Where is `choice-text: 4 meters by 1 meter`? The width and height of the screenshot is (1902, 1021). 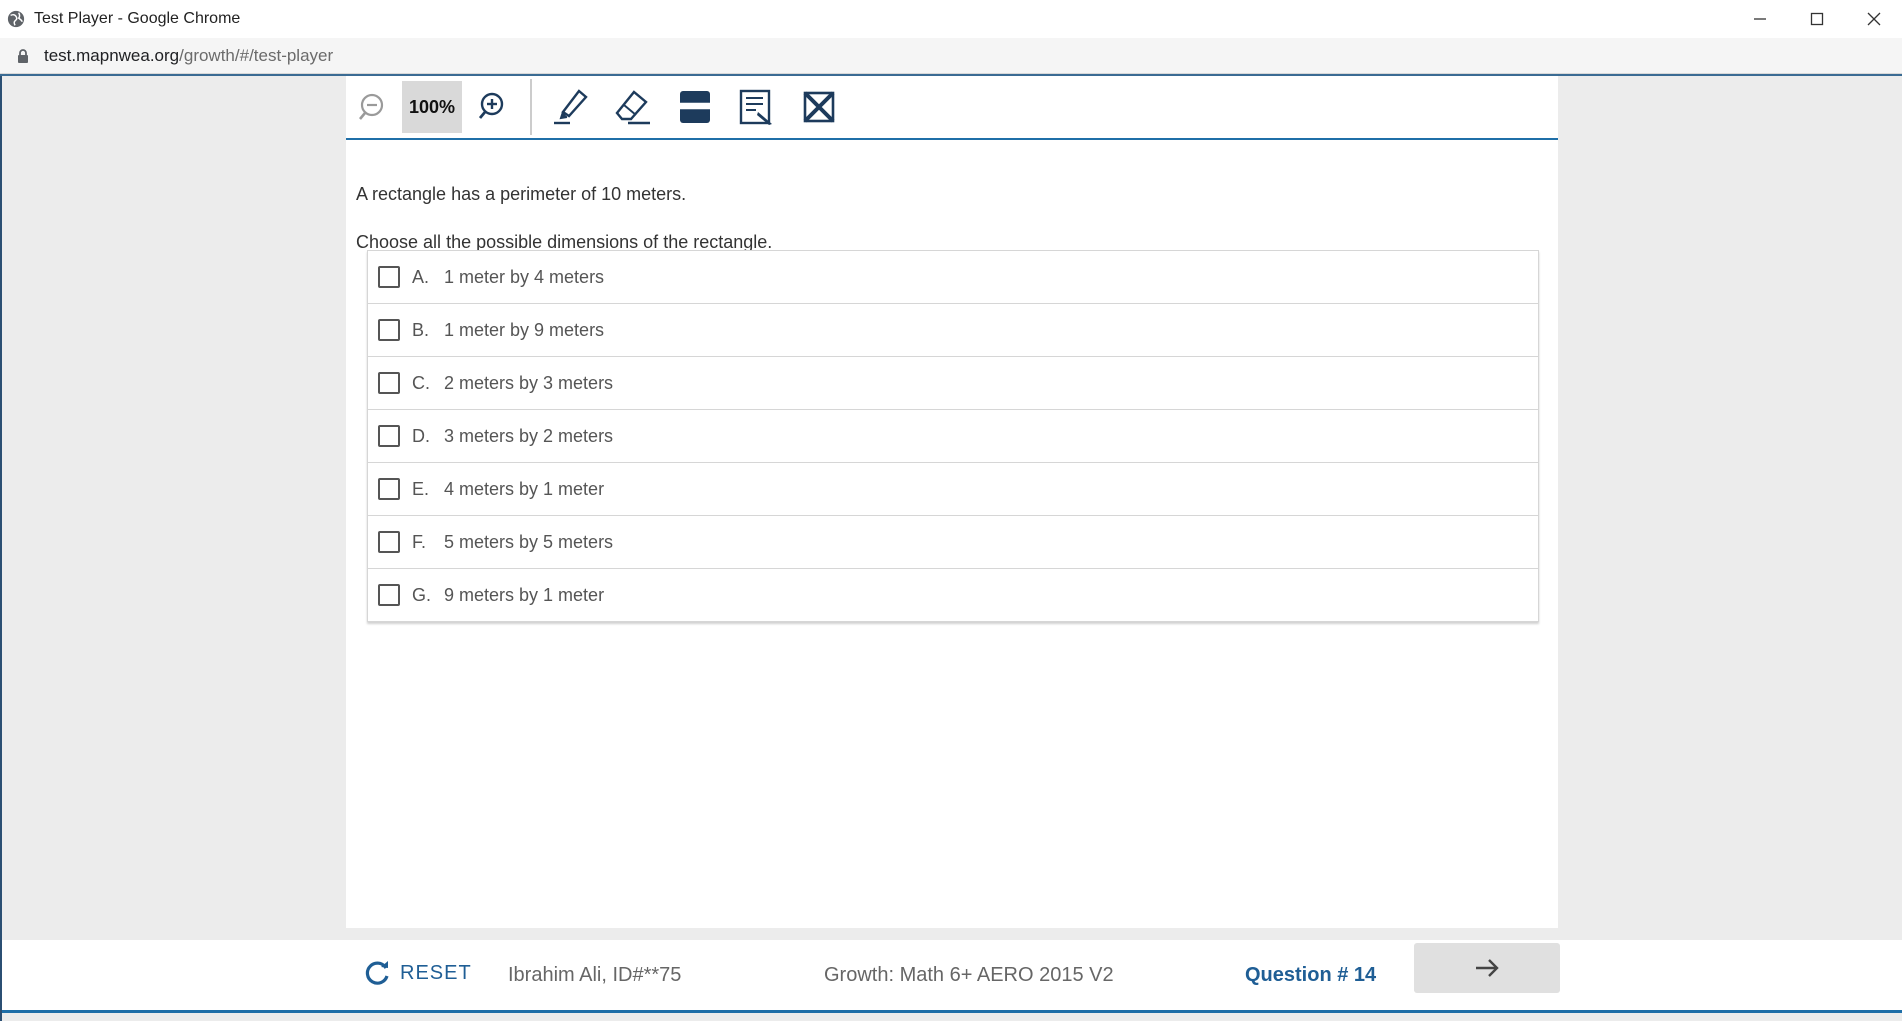
choice-text: 4 meters by 1 meter is located at coordinates (524, 488).